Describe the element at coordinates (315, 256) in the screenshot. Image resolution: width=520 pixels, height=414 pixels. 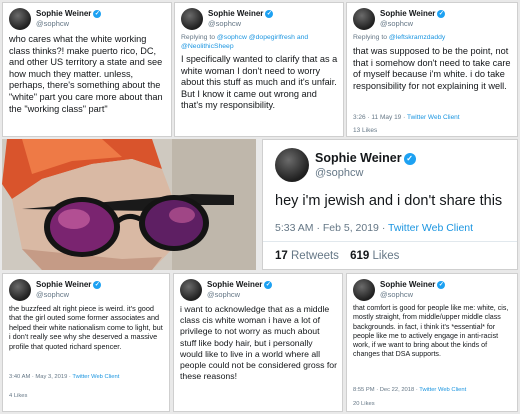
I see `retweets-label: Retweets` at that location.